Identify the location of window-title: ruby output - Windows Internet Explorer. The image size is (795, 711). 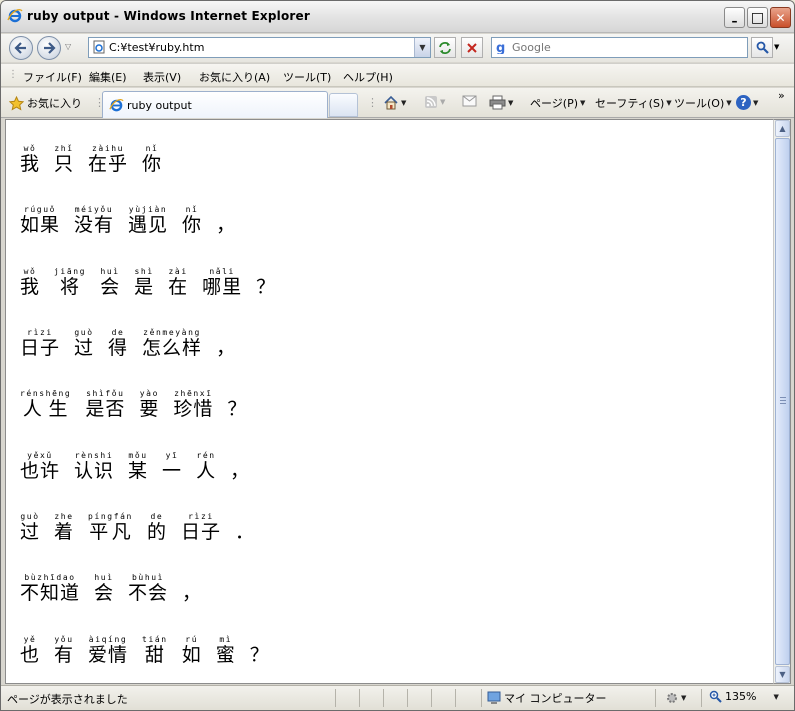
(168, 16).